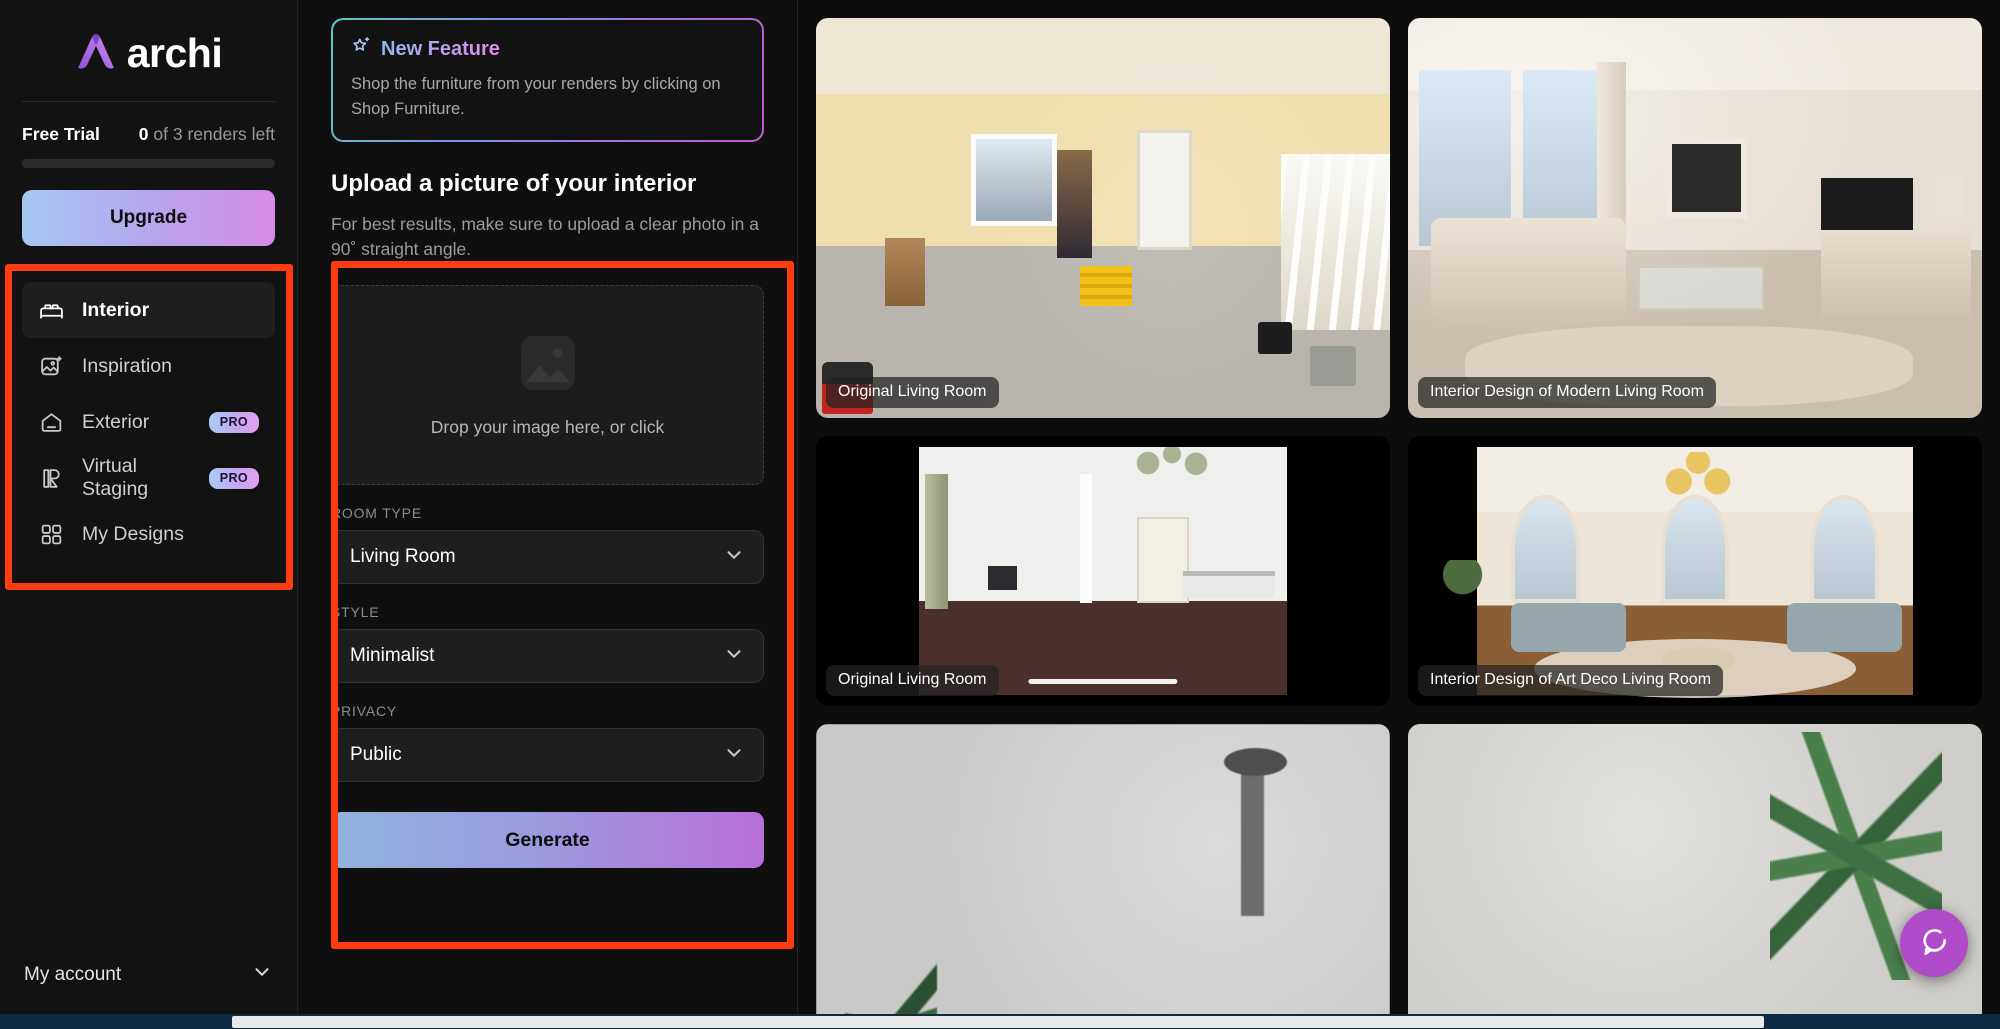  I want to click on generate-button: Generate, so click(547, 840).